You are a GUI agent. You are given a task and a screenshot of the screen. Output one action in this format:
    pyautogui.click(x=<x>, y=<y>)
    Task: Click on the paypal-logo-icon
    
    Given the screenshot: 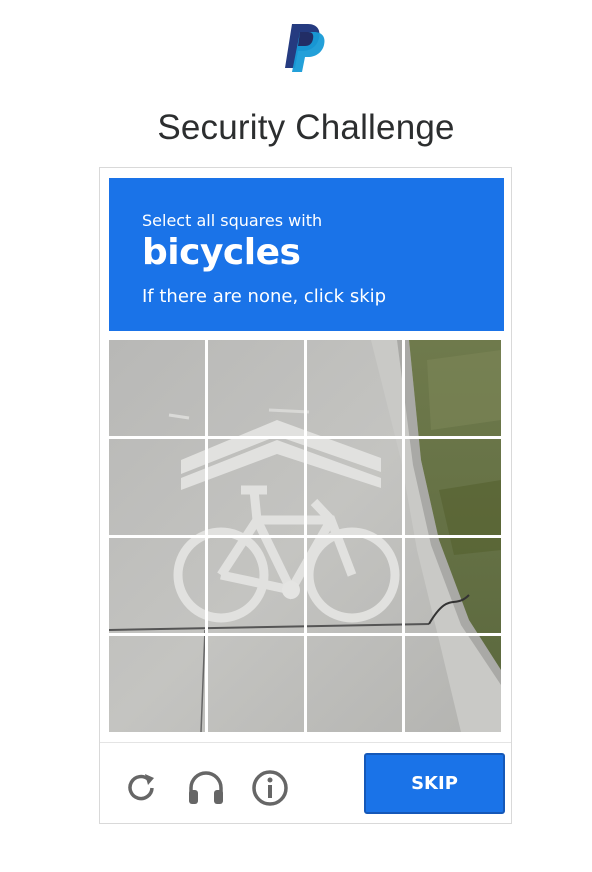 What is the action you would take?
    pyautogui.click(x=305, y=48)
    